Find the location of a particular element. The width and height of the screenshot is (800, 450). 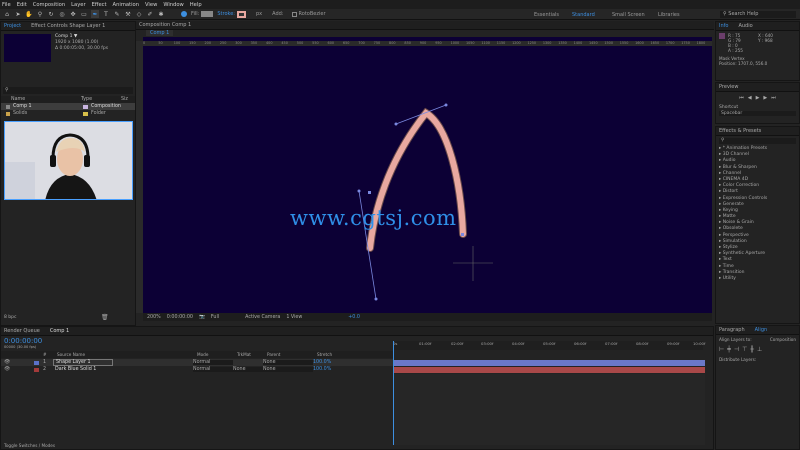

trash-icon: 🗑 is located at coordinates (105, 317).